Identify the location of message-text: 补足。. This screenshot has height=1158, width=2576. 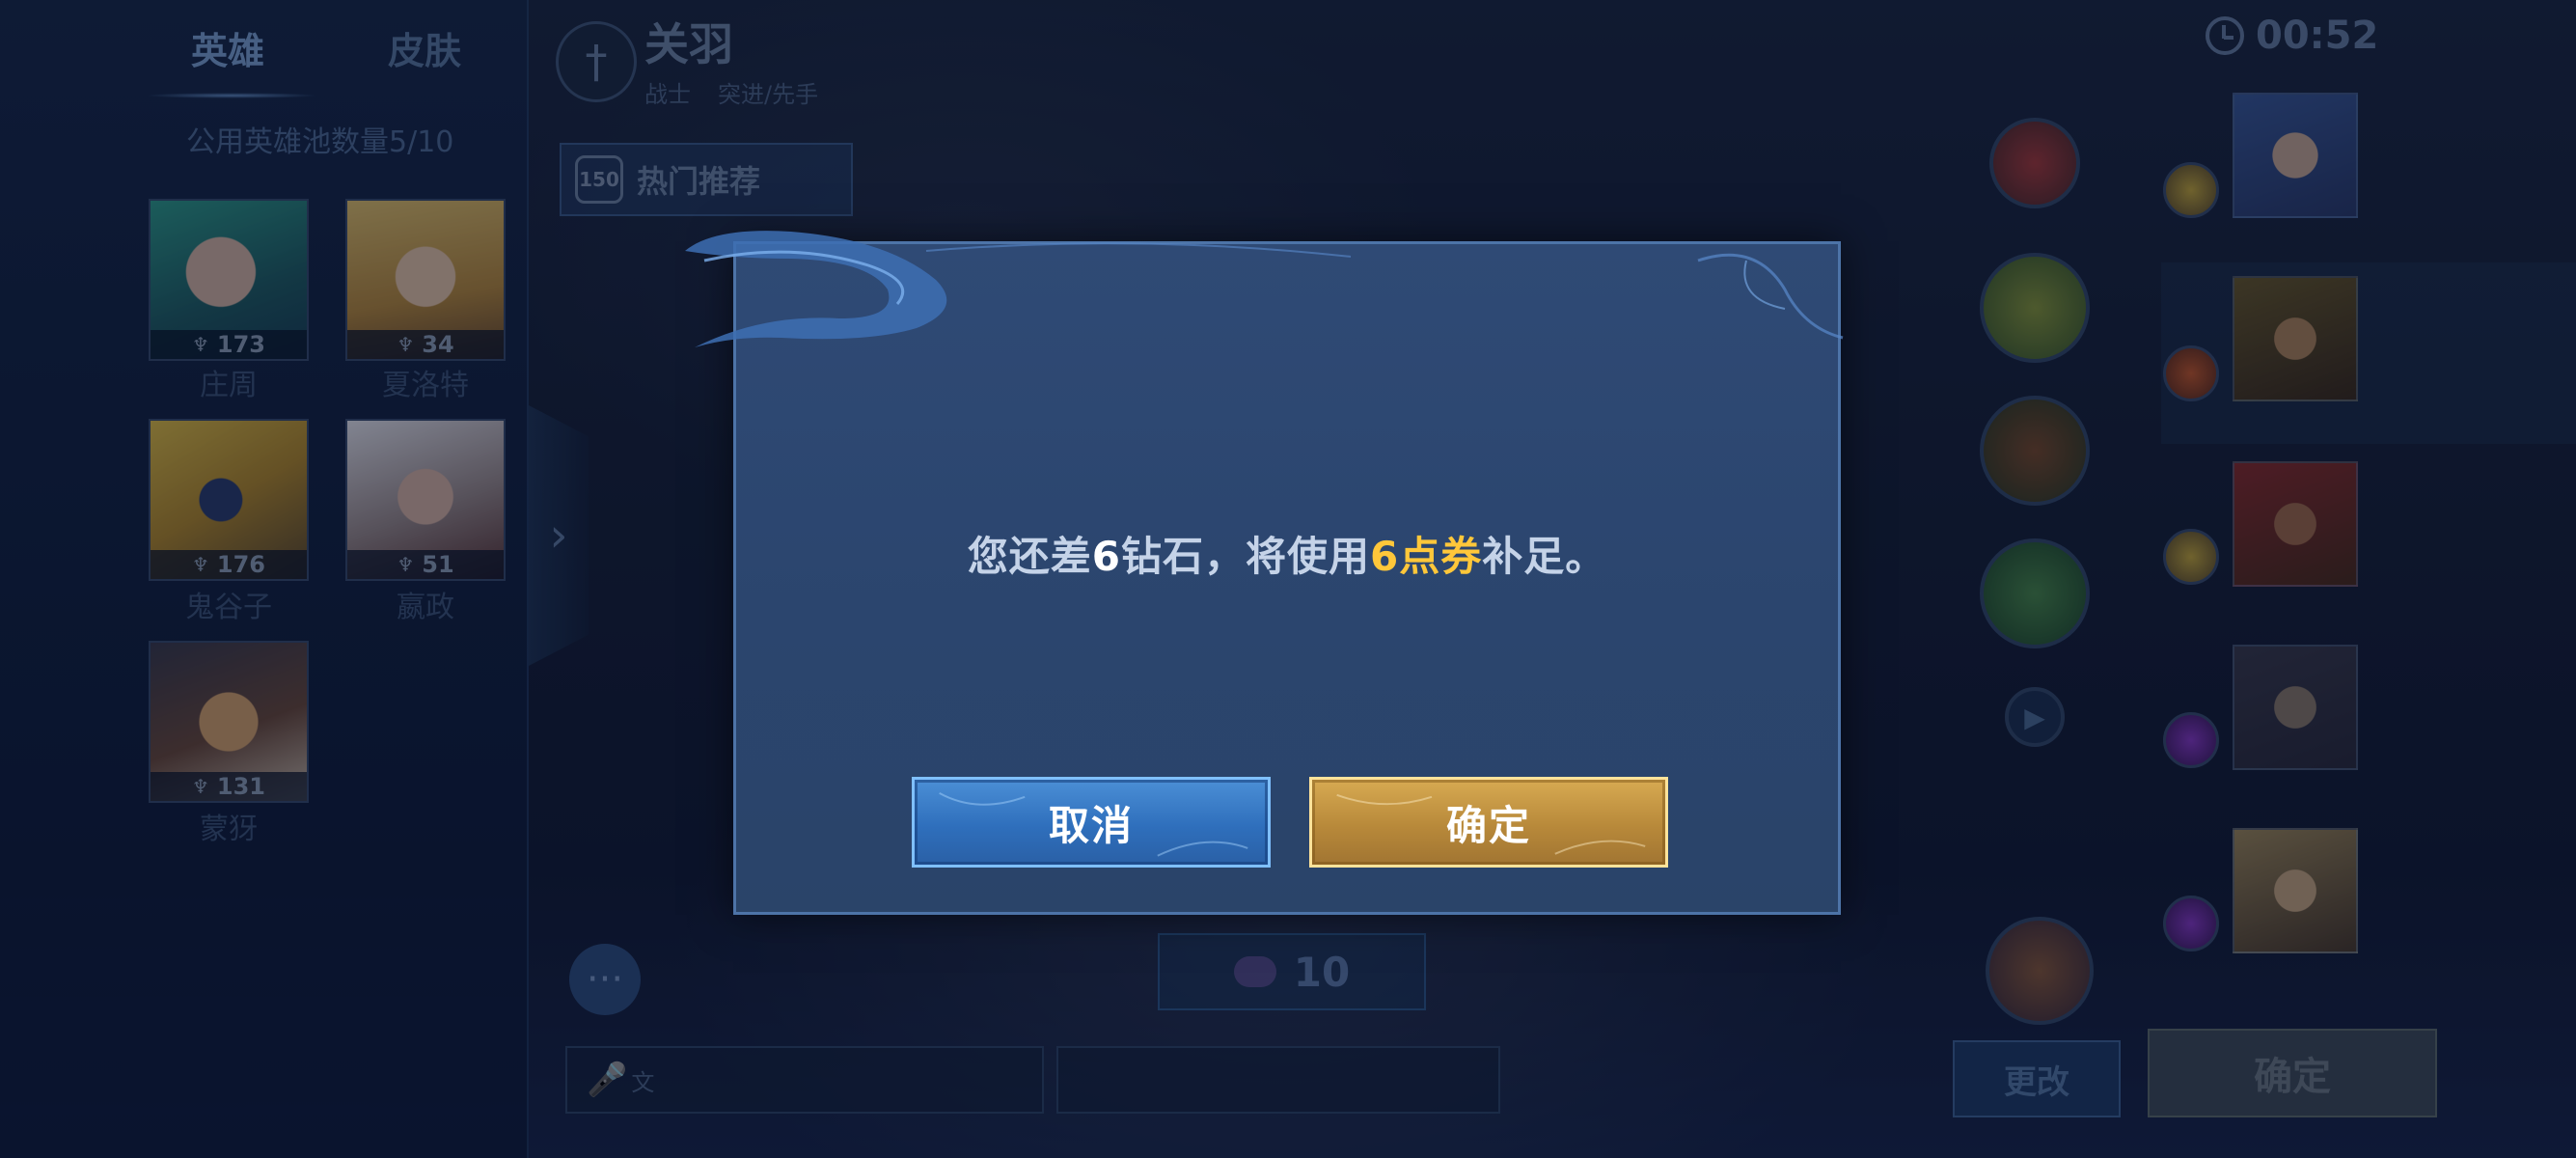
(1545, 556).